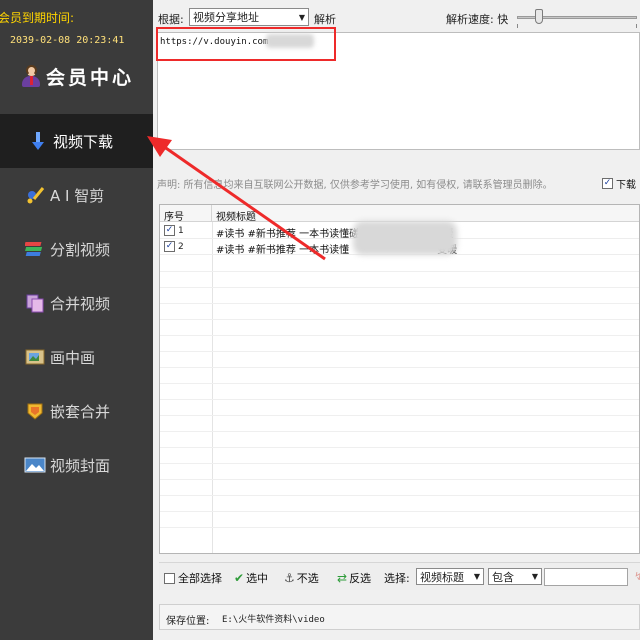 The image size is (640, 640). I want to click on member-center-link: 会员中心, so click(77, 76).